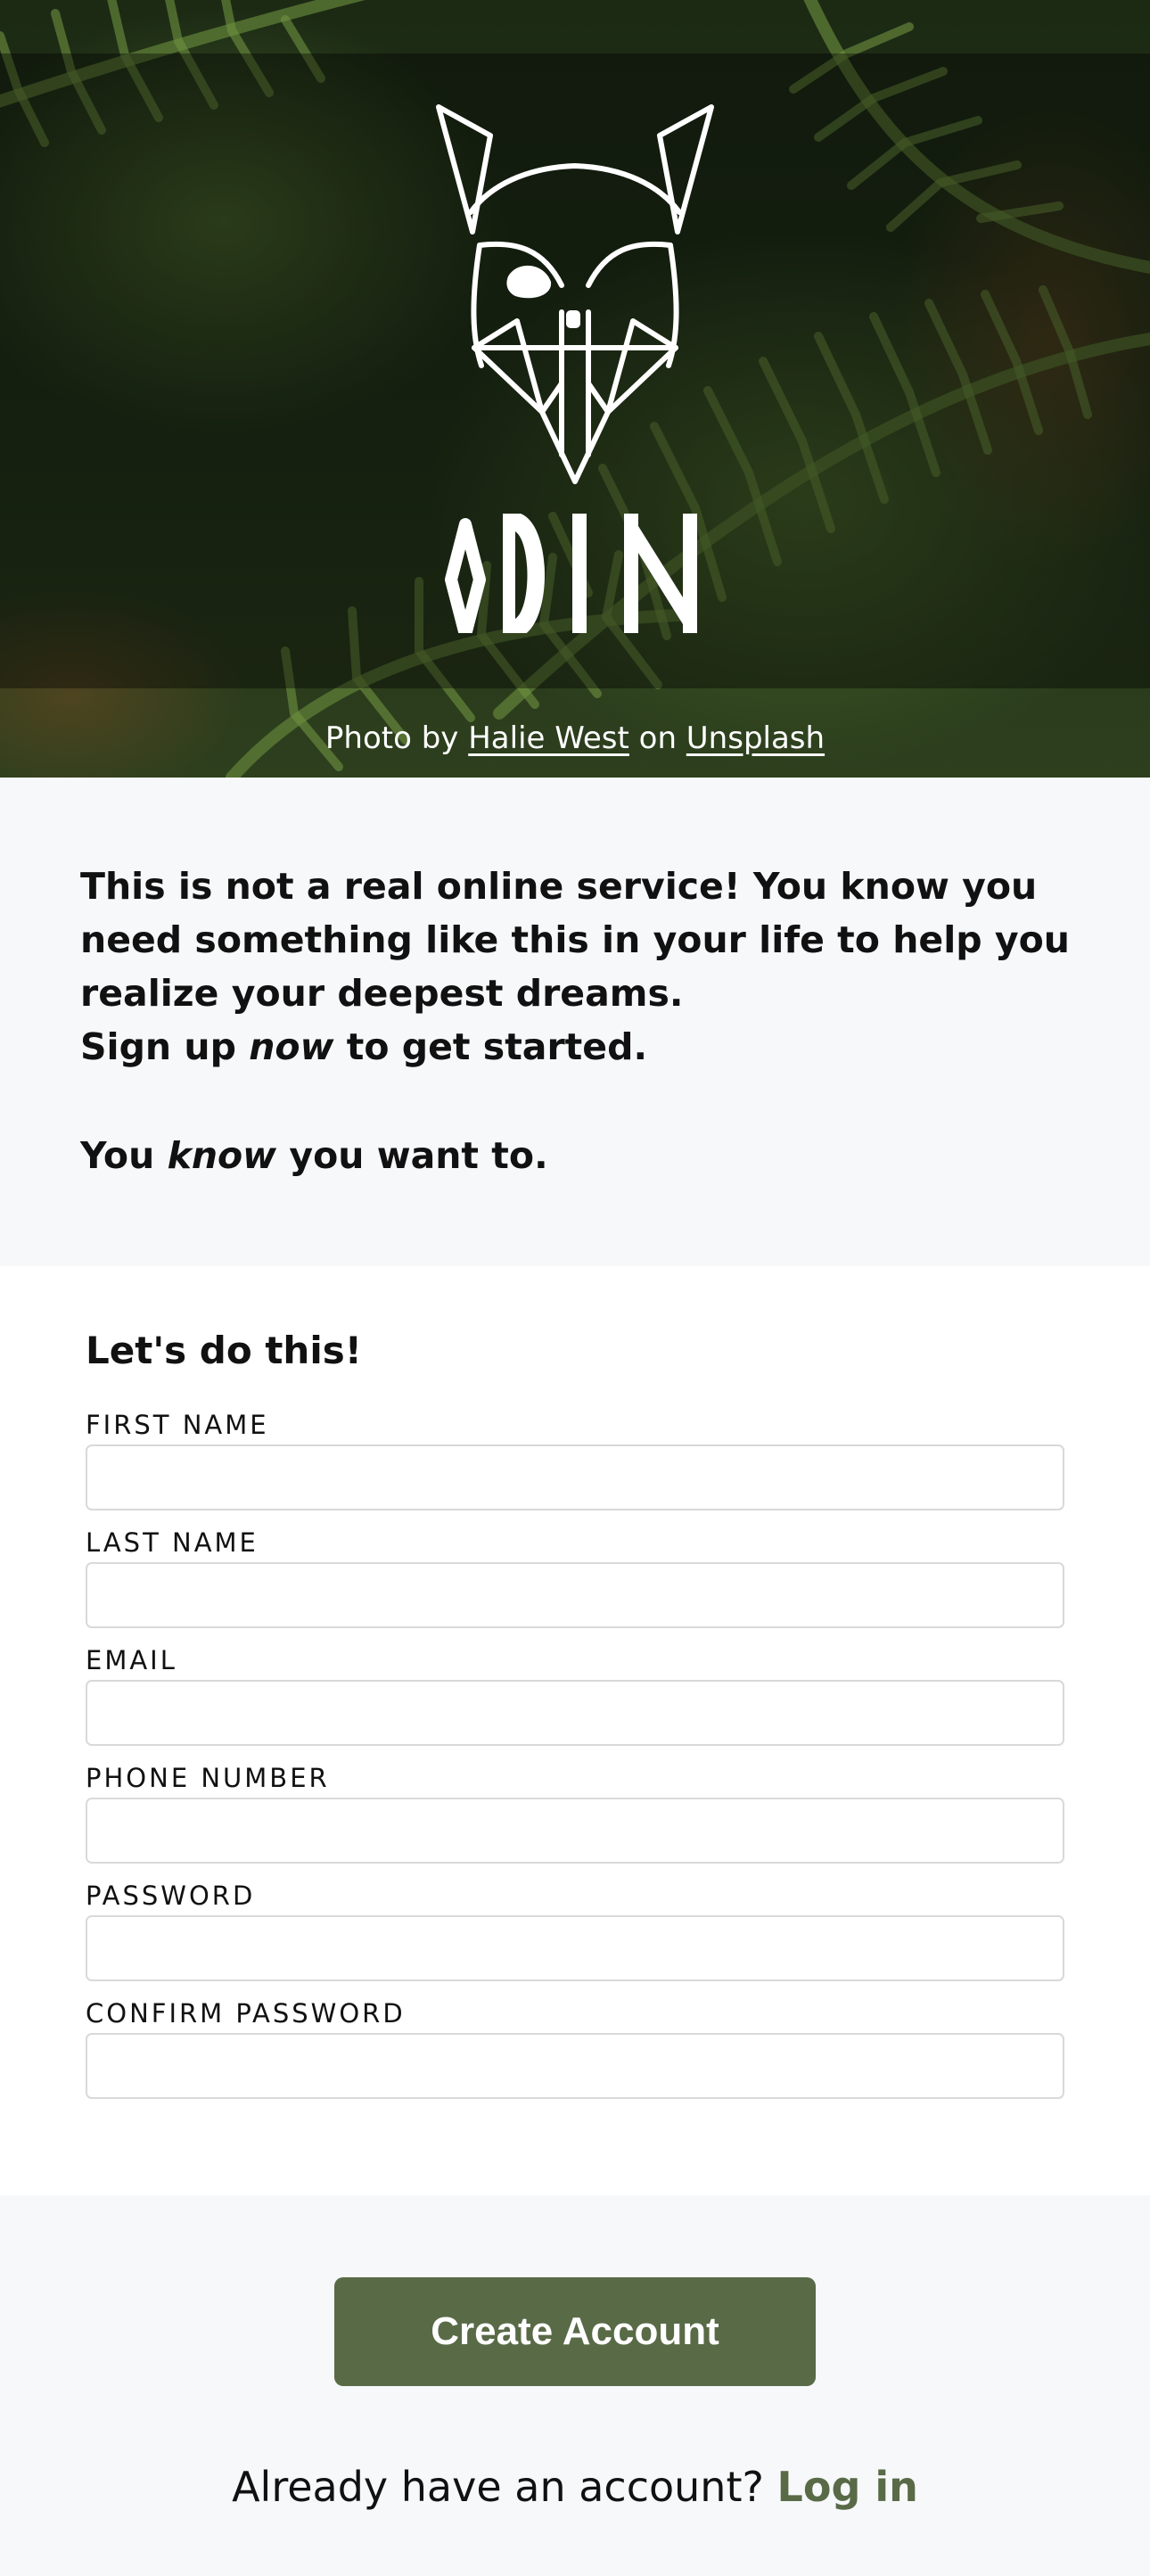 The height and width of the screenshot is (2576, 1150). What do you see at coordinates (222, 1155) in the screenshot?
I see `intro-line-3-em: know` at bounding box center [222, 1155].